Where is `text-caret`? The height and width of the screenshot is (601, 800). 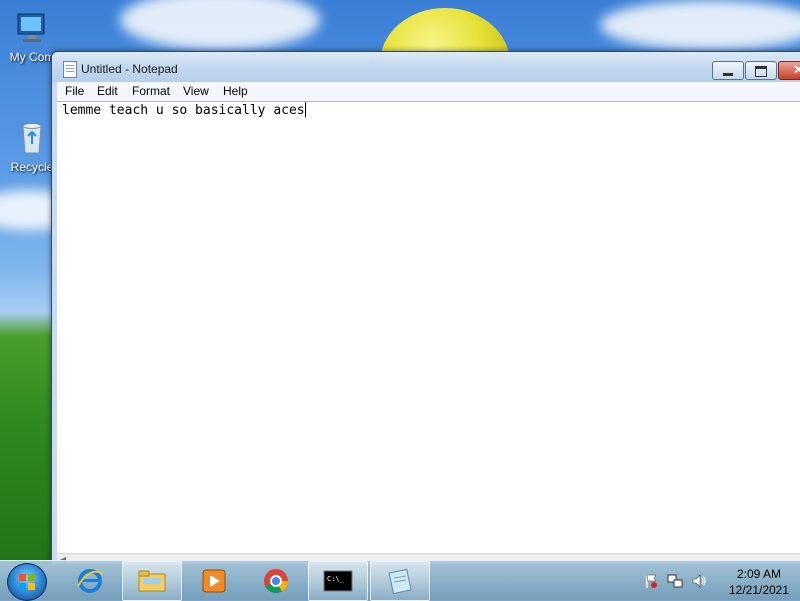 text-caret is located at coordinates (305, 109).